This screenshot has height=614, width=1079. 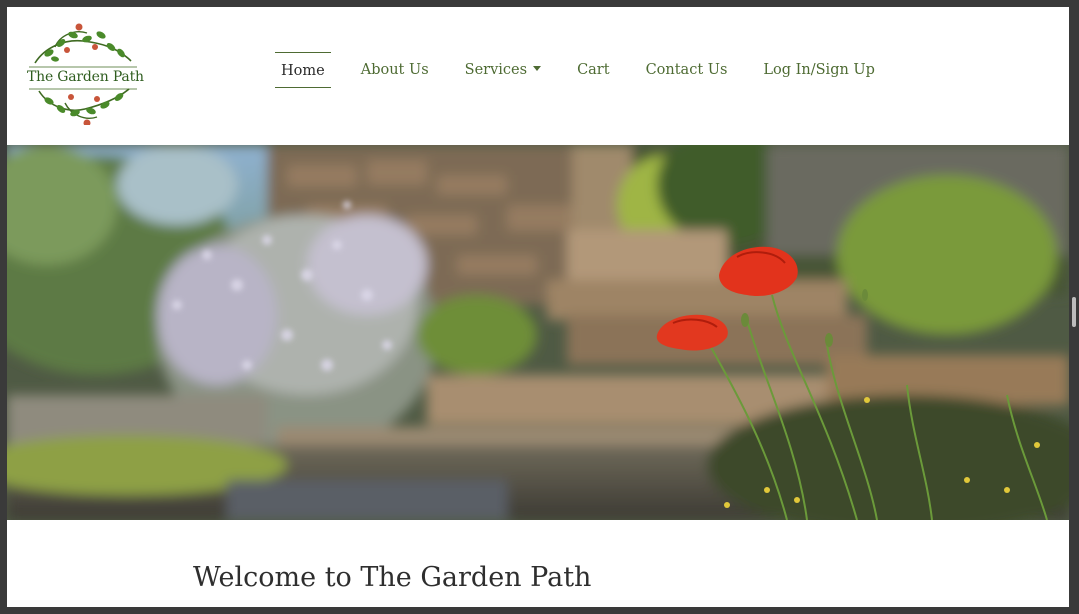 I want to click on site-logo: The Garden Path, so click(x=84, y=72).